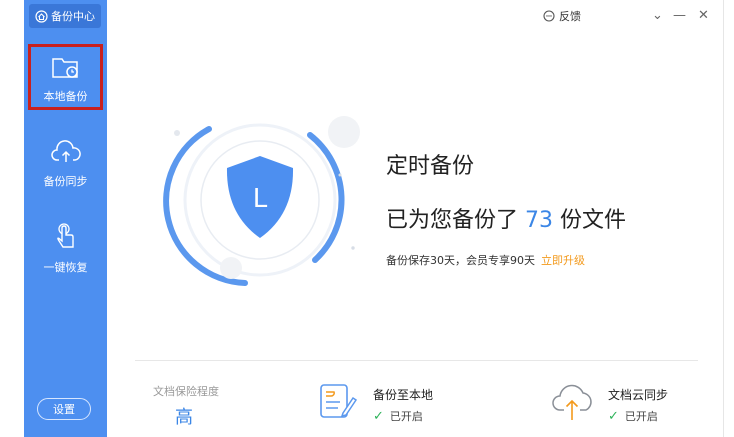 This screenshot has width=734, height=437. I want to click on cloud-sync-title: 文档云同步, so click(638, 395).